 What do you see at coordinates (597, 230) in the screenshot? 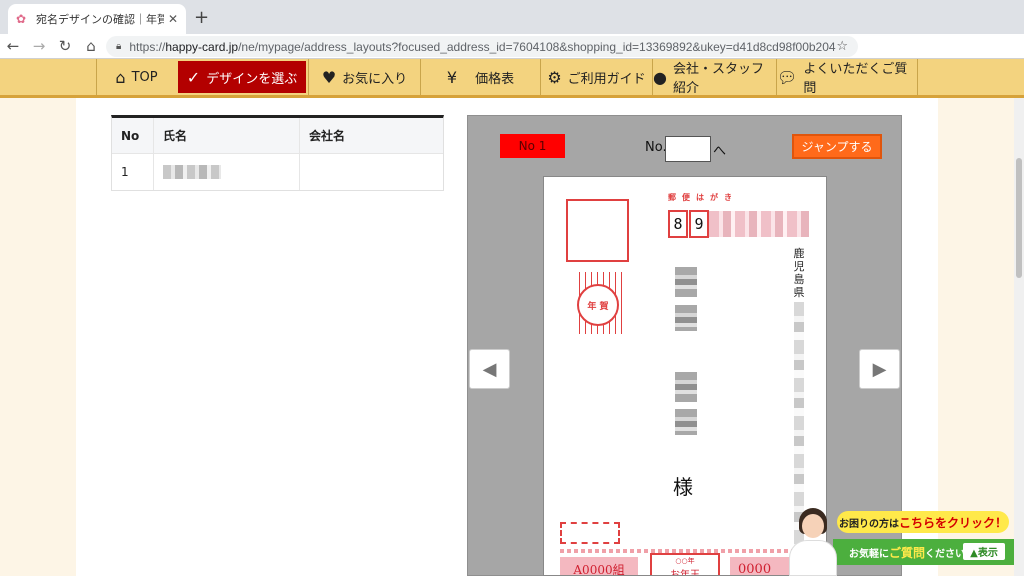
I see `stamp-box` at bounding box center [597, 230].